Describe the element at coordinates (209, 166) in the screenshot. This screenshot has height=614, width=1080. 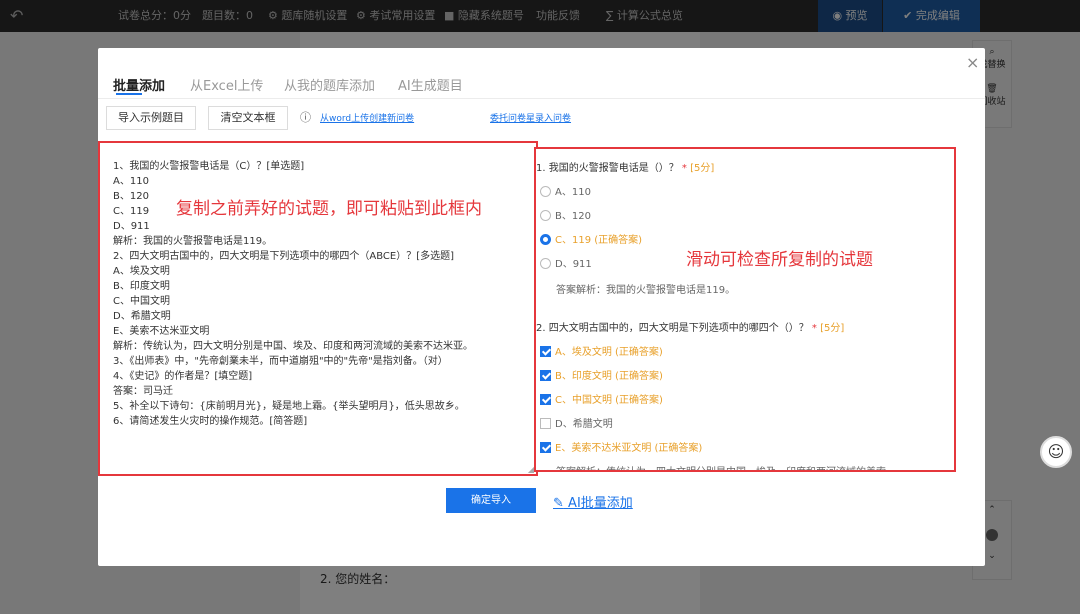
I see `input-line: 1、我国的火警报警电话是（C）？[单选题]` at that location.